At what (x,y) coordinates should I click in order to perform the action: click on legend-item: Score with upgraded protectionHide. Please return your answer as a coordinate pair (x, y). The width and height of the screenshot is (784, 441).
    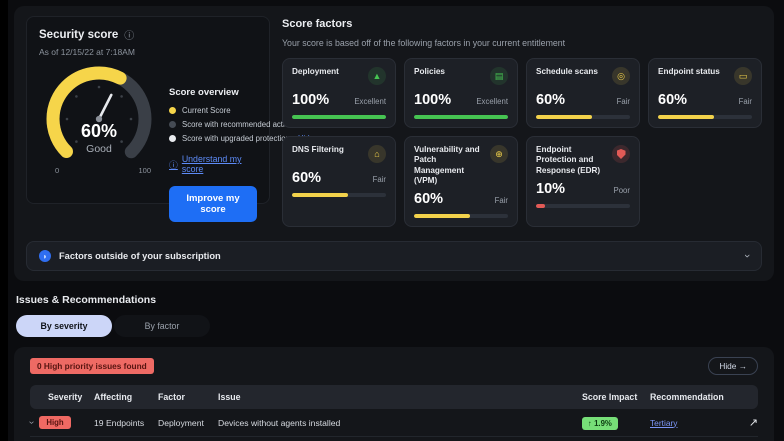
    Looking at the image, I should click on (241, 138).